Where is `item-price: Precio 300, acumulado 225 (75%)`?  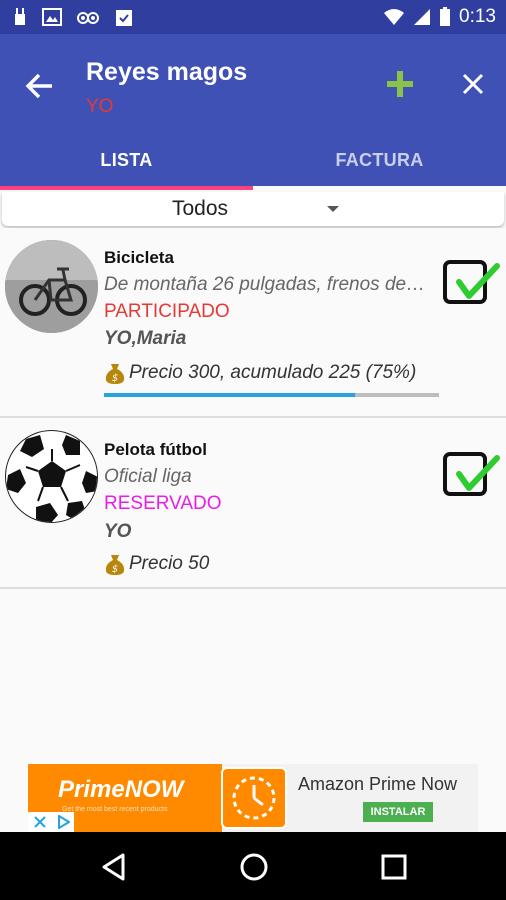 item-price: Precio 300, acumulado 225 (75%) is located at coordinates (273, 372).